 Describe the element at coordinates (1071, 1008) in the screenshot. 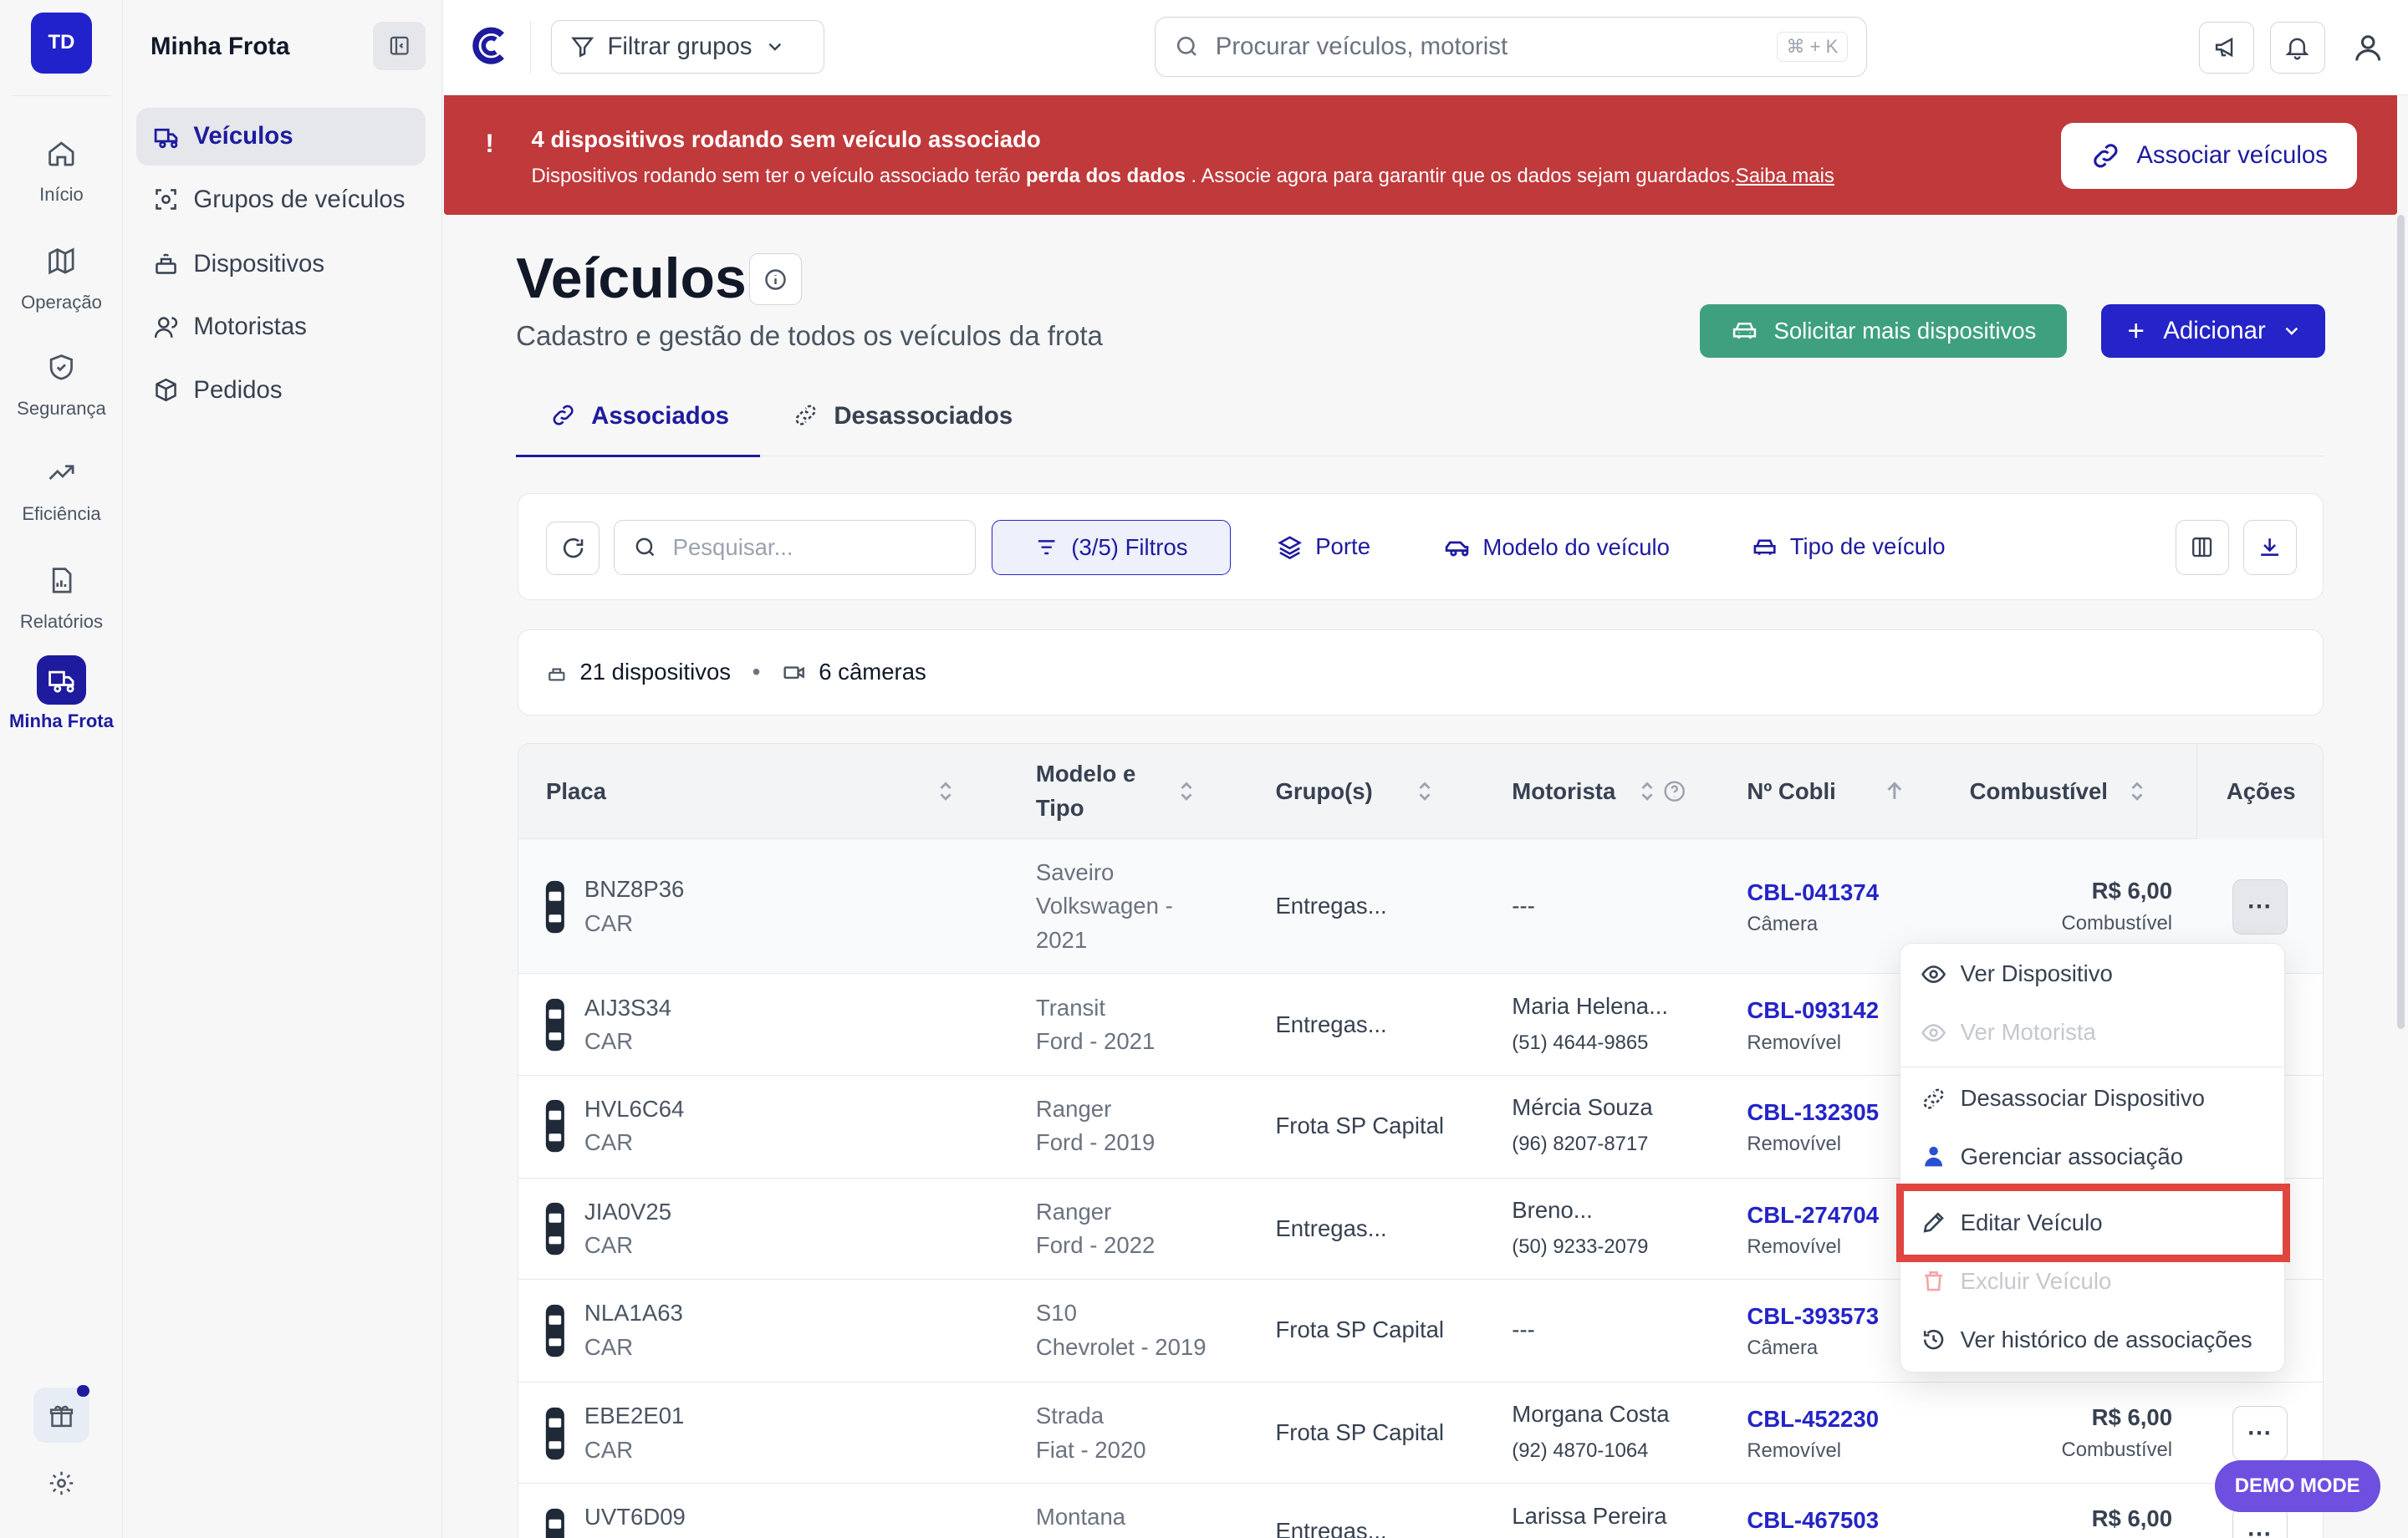

I see `vehicle-model: Transit` at that location.